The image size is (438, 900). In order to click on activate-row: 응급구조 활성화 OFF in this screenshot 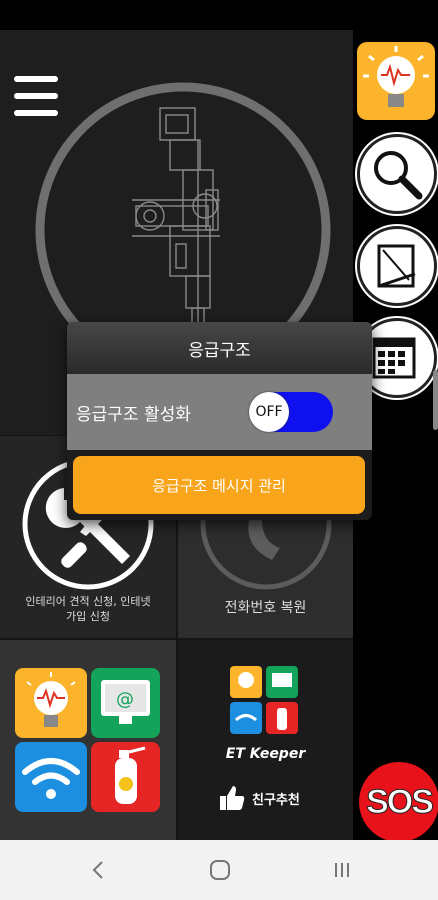, I will do `click(219, 412)`.